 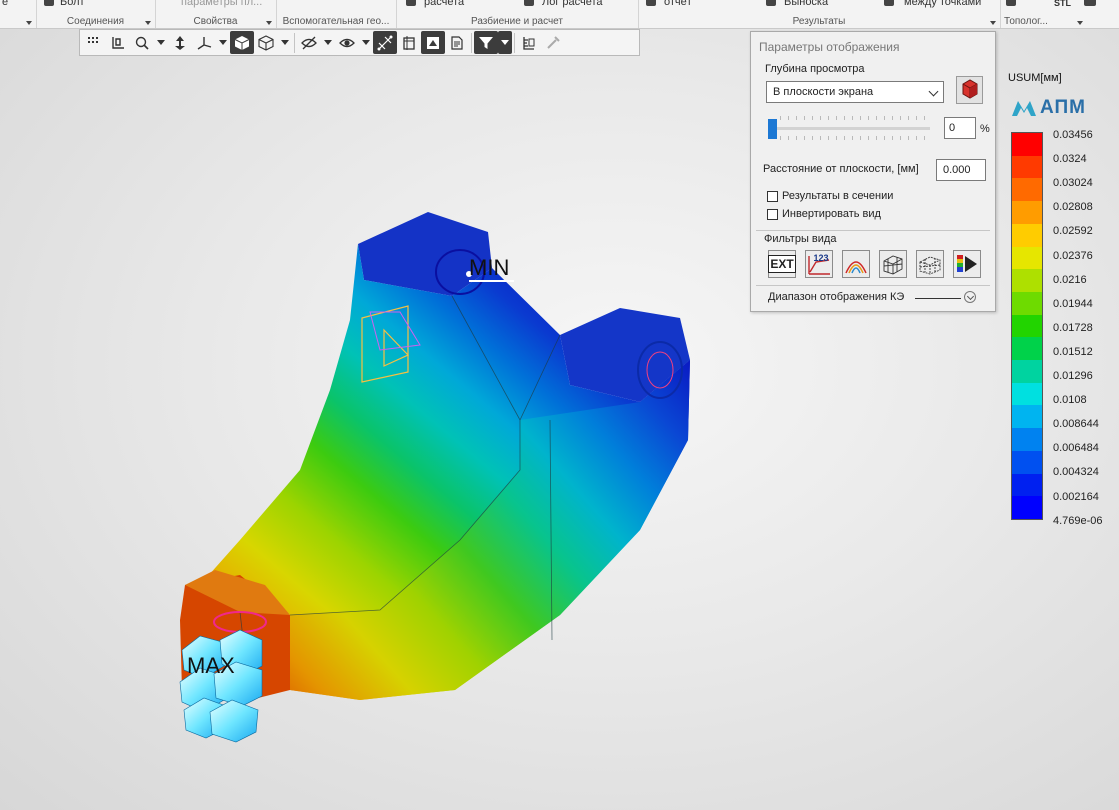 I want to click on ext-filter-icon: EXT, so click(x=782, y=264).